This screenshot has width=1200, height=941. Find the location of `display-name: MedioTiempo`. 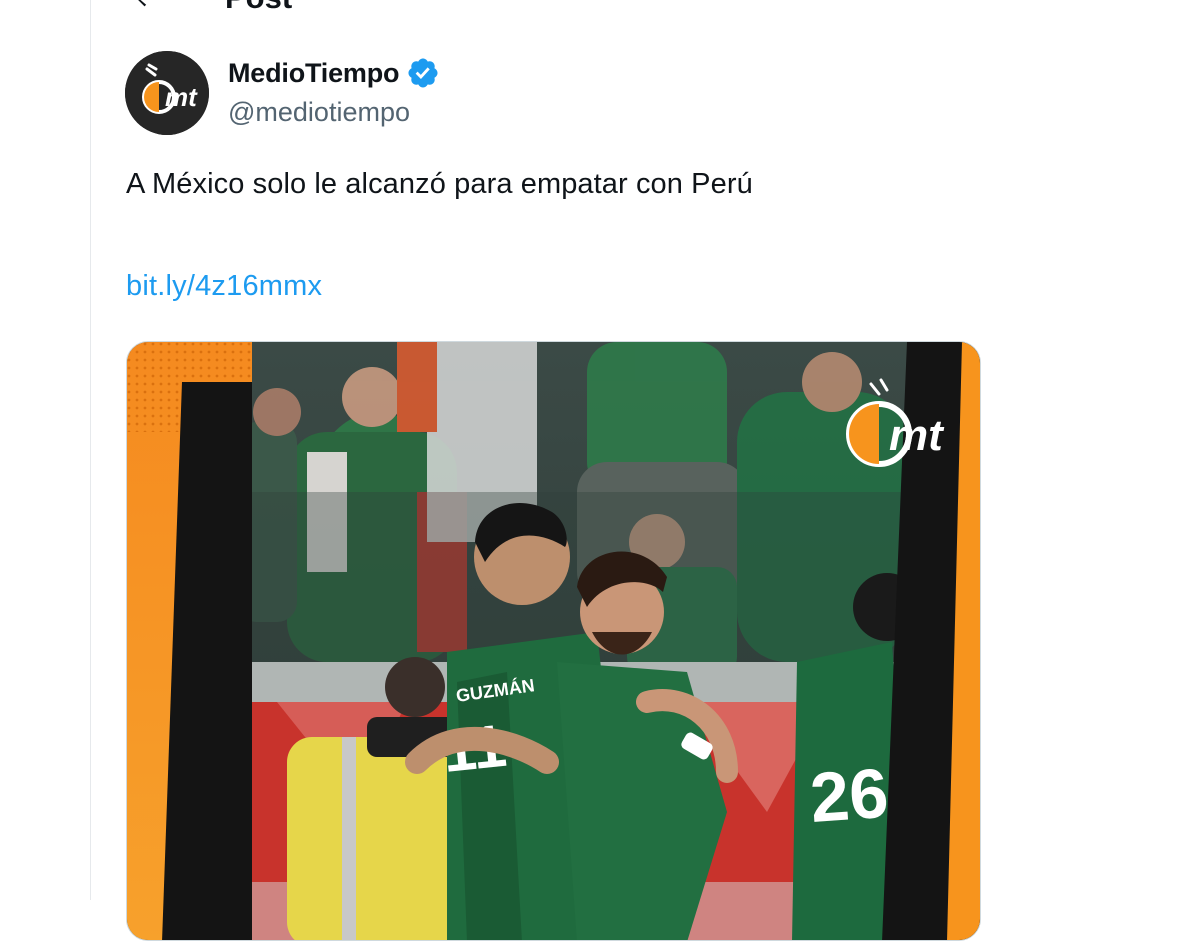

display-name: MedioTiempo is located at coordinates (314, 73).